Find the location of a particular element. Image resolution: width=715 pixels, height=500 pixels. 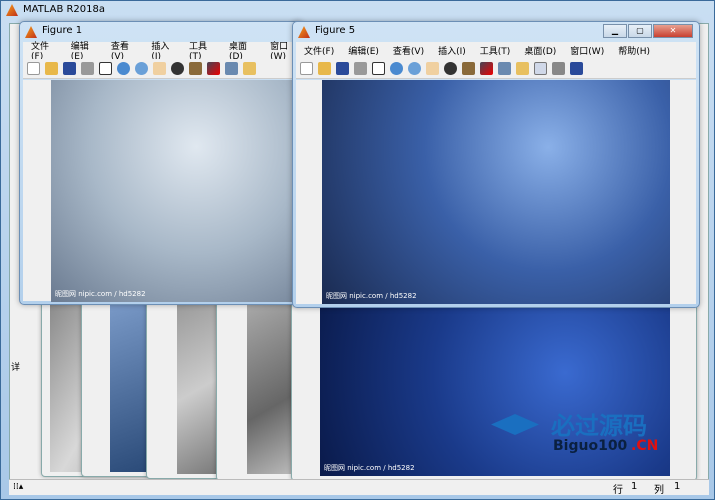

menu-desktop: 桌面(D) is located at coordinates (540, 50).